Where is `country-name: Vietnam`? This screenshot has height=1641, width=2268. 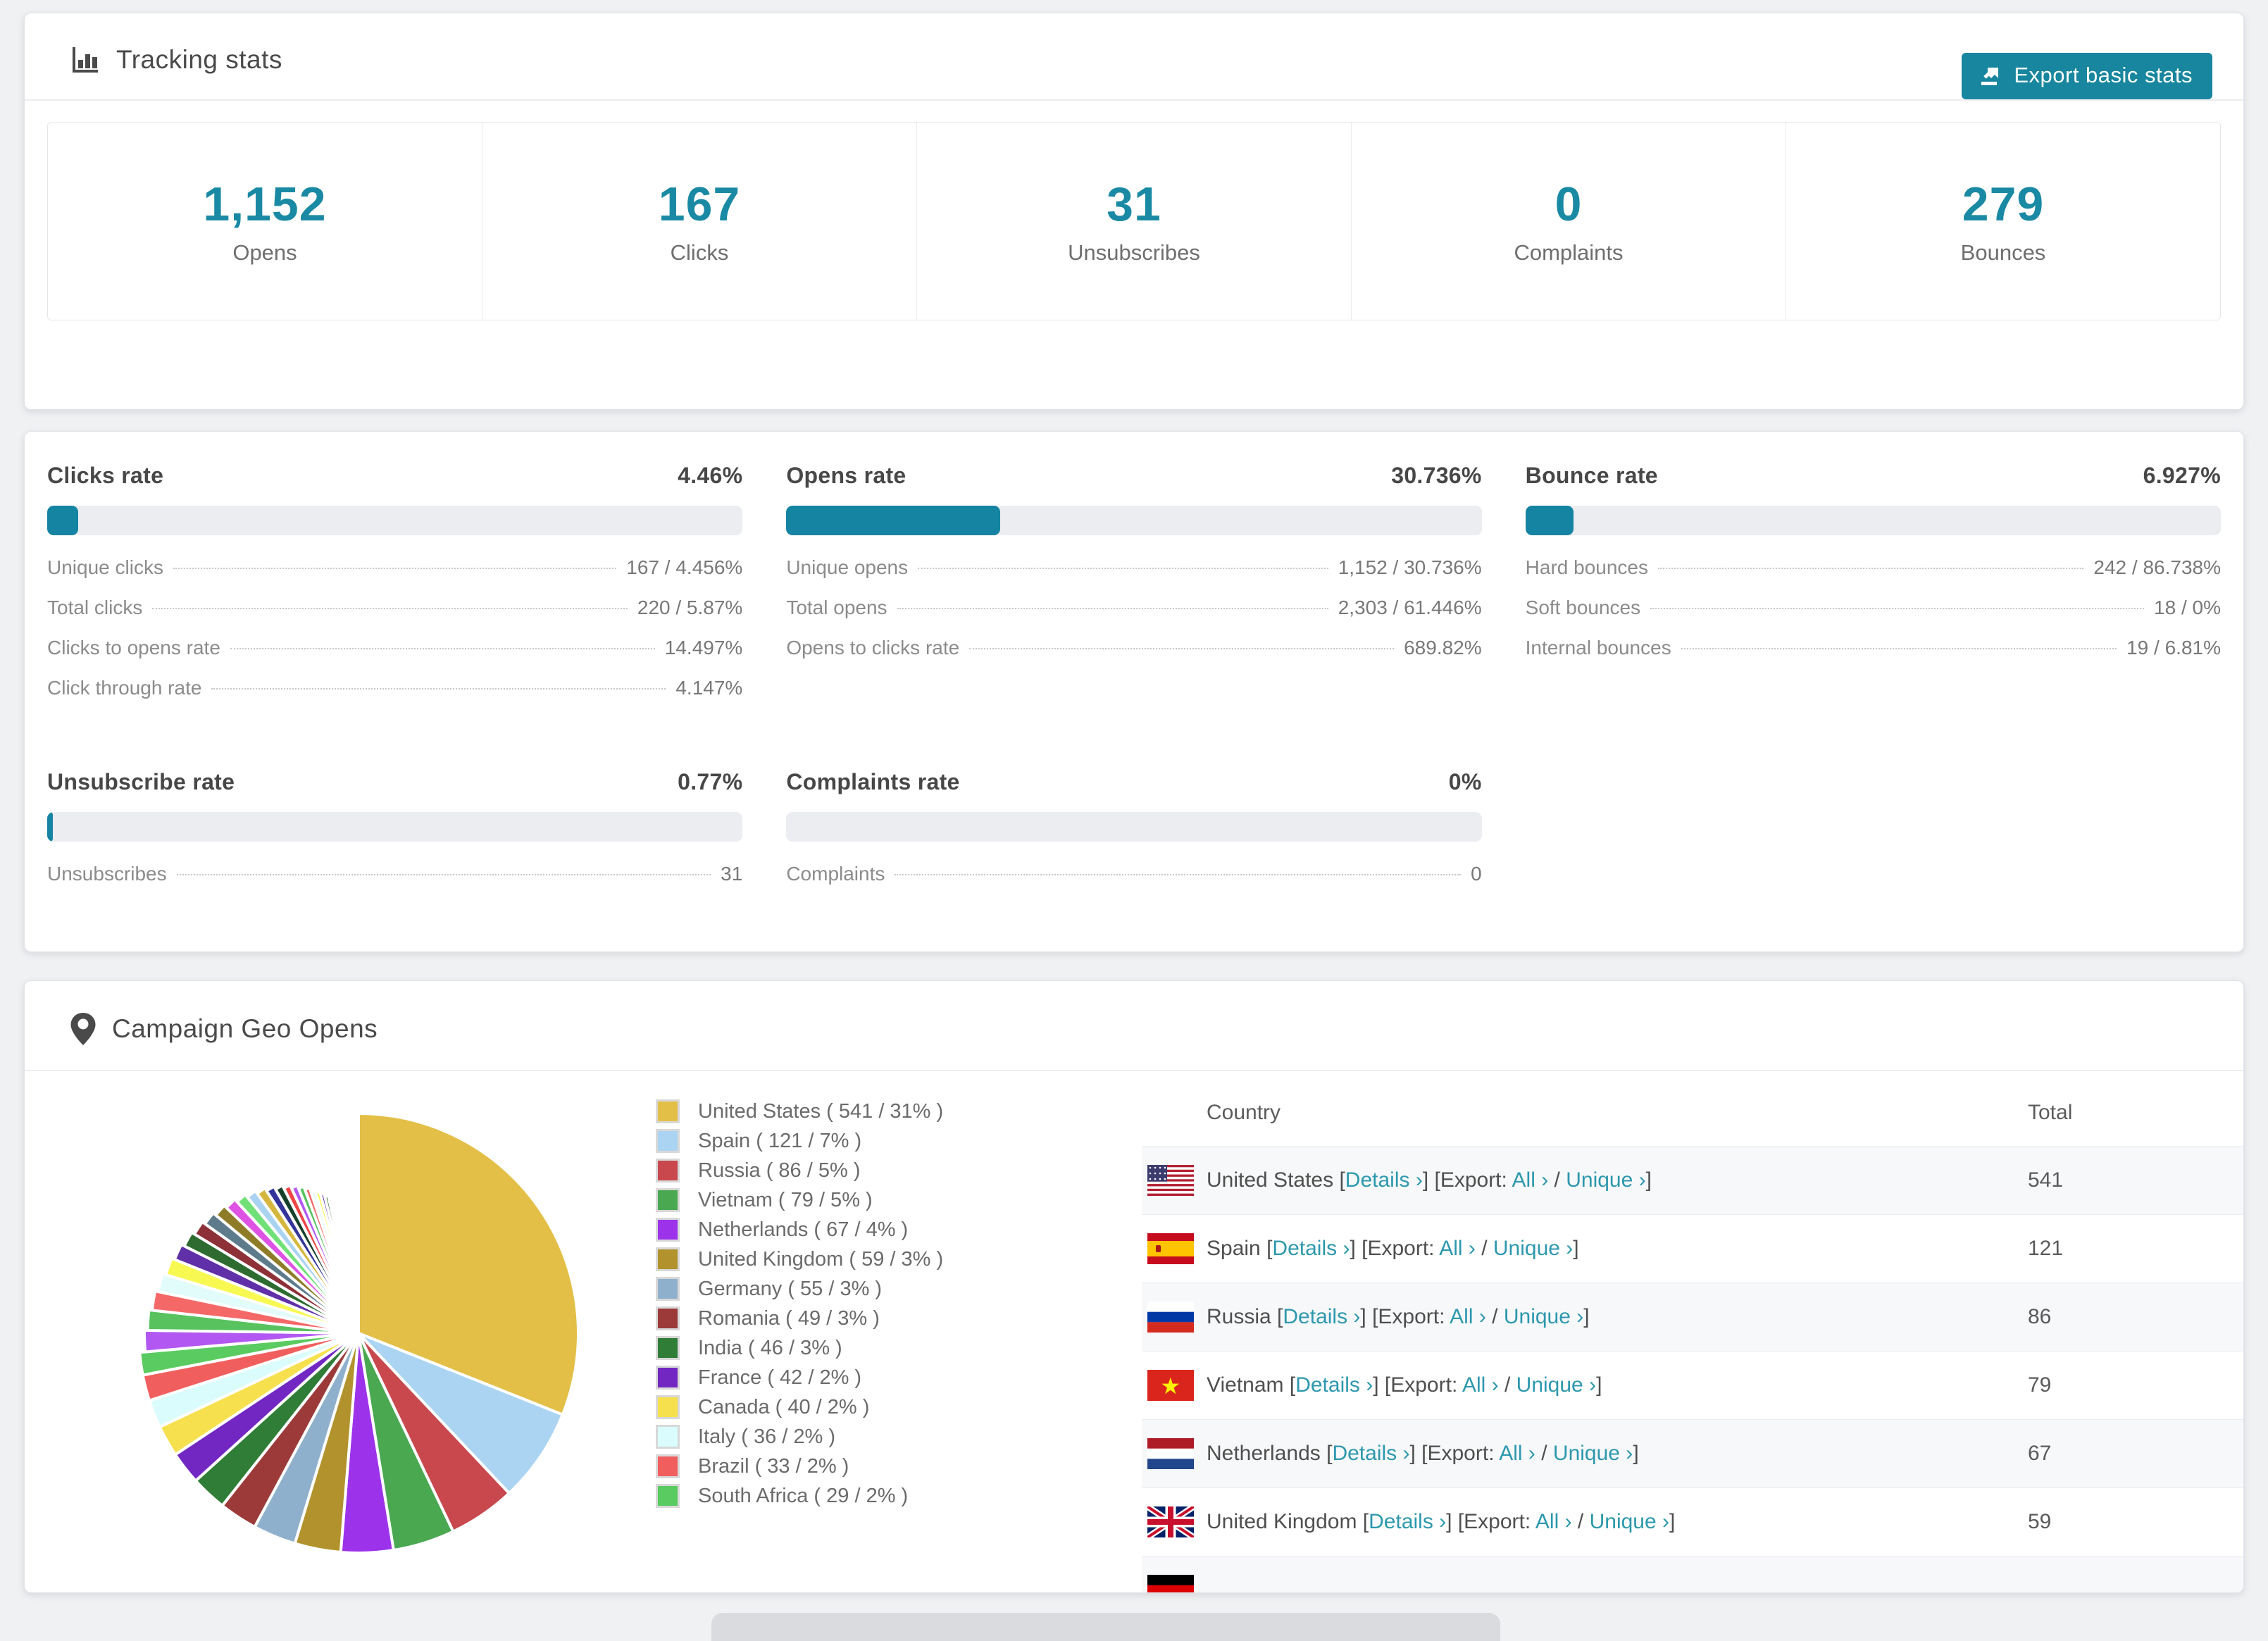
country-name: Vietnam is located at coordinates (1249, 1385).